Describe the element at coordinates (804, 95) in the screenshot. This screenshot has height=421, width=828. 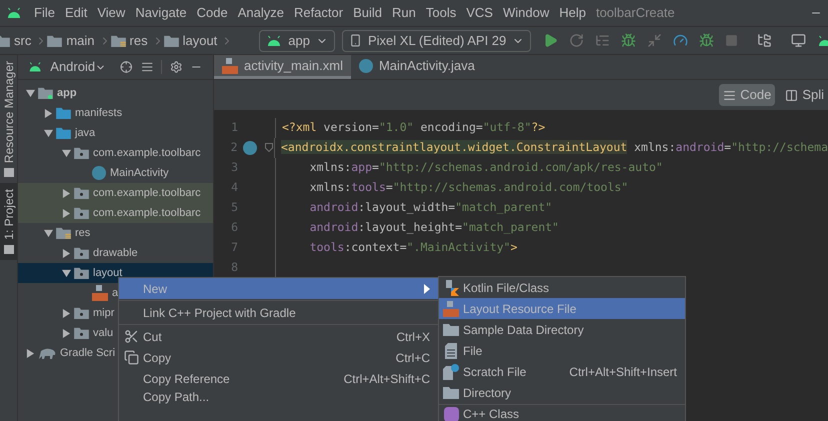
I see `view-mode-toggle: Spli` at that location.